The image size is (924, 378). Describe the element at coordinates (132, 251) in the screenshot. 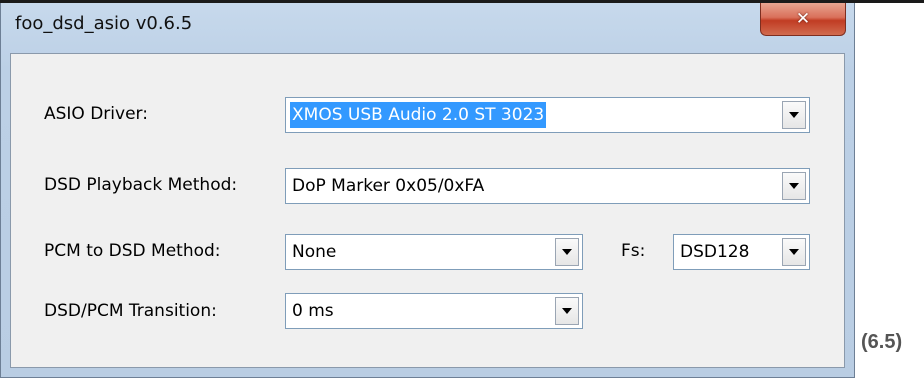

I see `pcm-to-dsd-method-label: PCM to DSD Method:` at that location.